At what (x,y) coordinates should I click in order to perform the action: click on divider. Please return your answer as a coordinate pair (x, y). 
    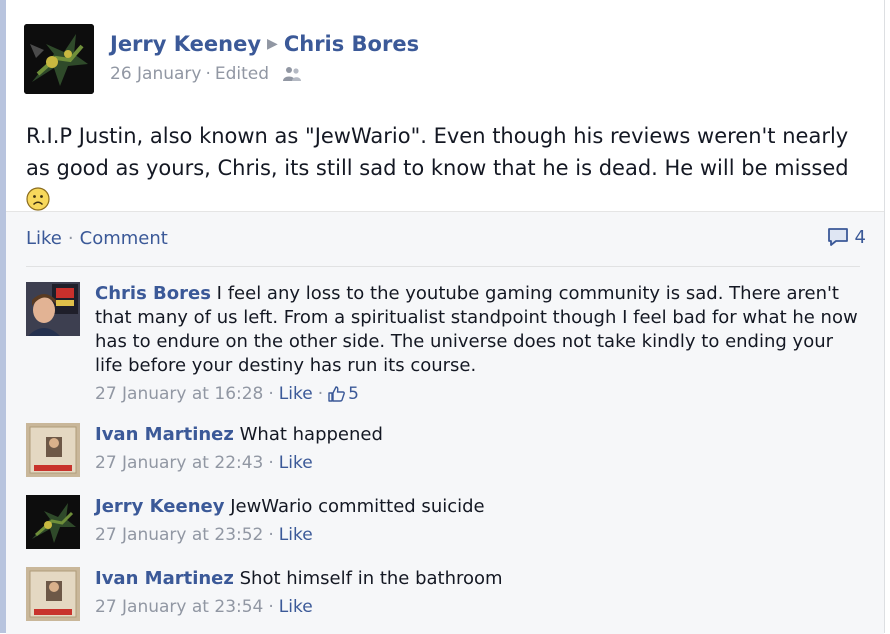
    Looking at the image, I should click on (443, 266).